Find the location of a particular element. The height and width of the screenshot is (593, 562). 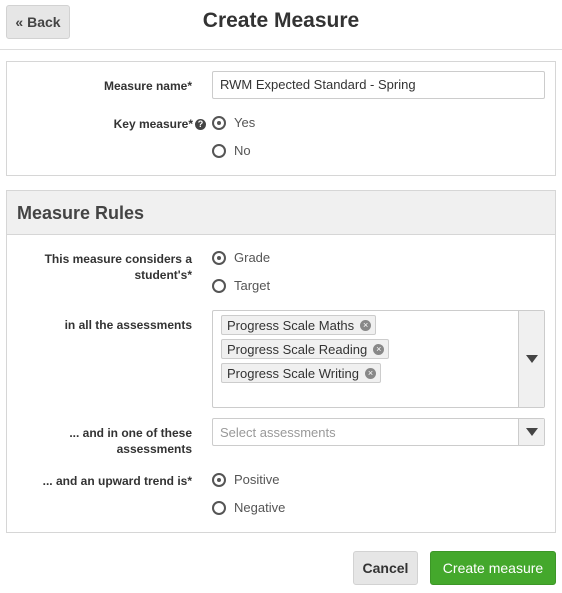

radio-key-measure-yes: Yes is located at coordinates (233, 122).